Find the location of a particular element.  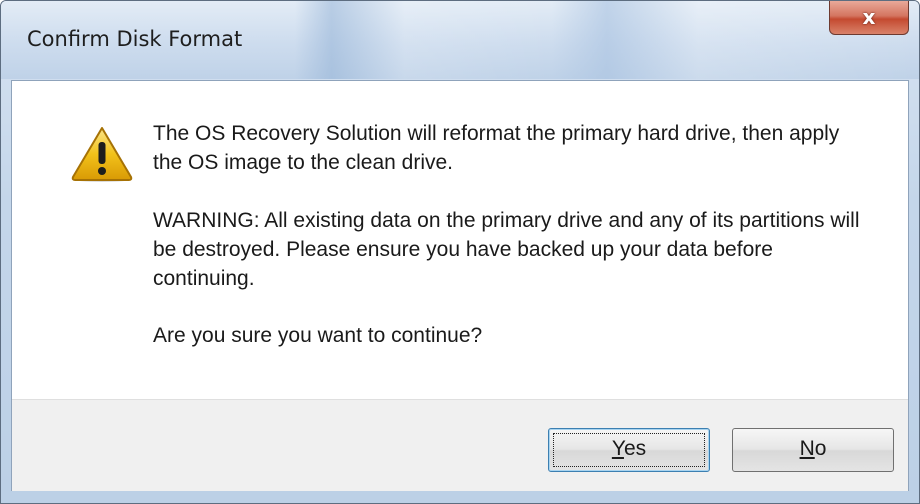

window-title: Confirm Disk Format is located at coordinates (135, 39).